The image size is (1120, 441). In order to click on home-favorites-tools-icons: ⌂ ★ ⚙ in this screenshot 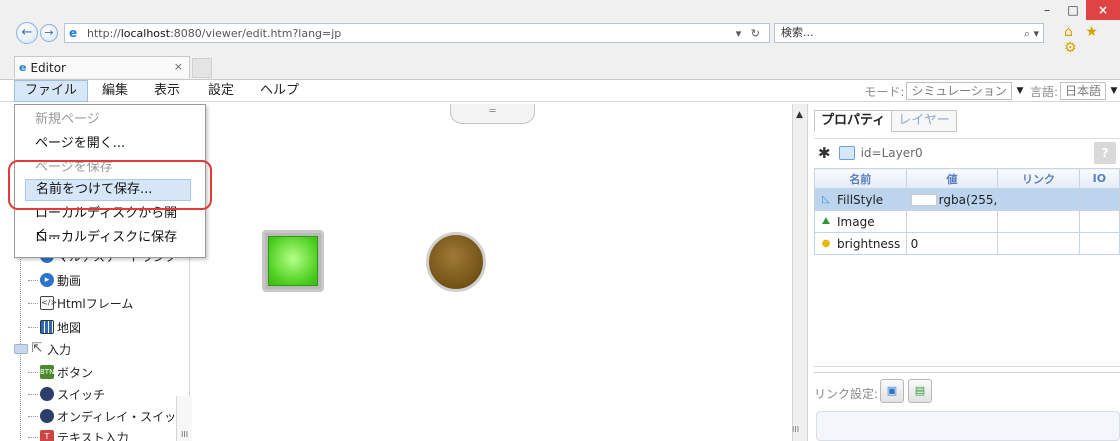, I will do `click(1092, 40)`.